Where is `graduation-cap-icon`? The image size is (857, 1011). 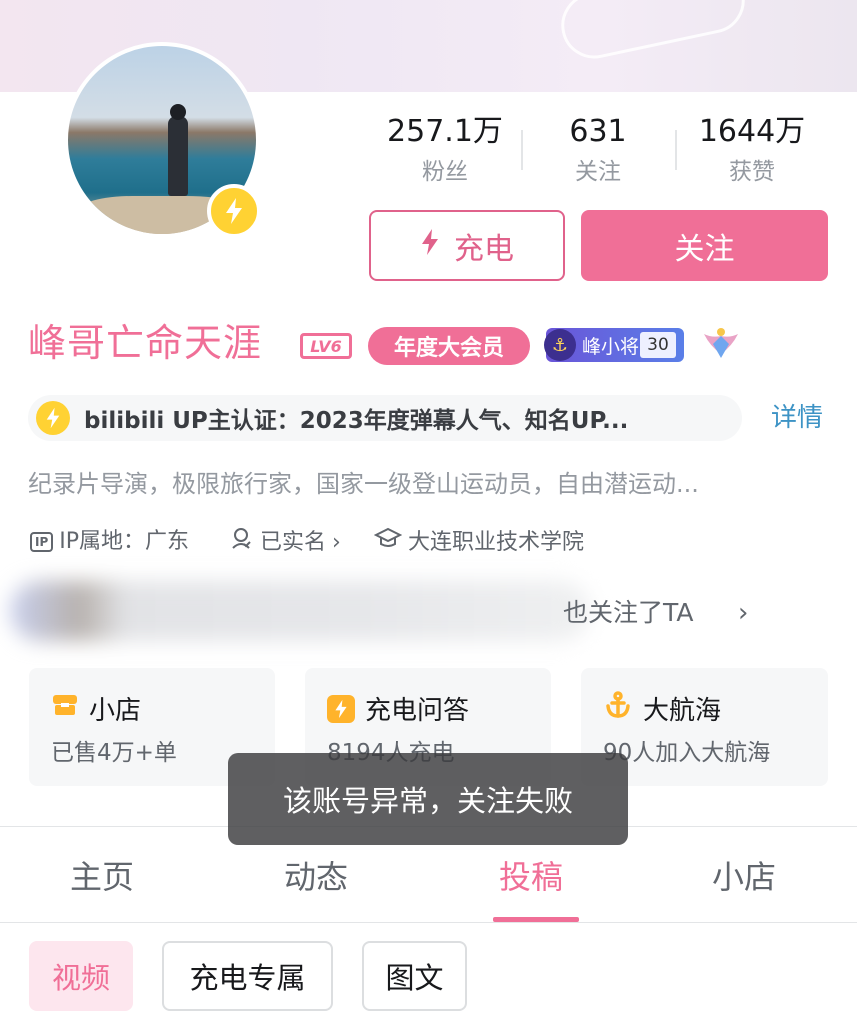
graduation-cap-icon is located at coordinates (388, 543).